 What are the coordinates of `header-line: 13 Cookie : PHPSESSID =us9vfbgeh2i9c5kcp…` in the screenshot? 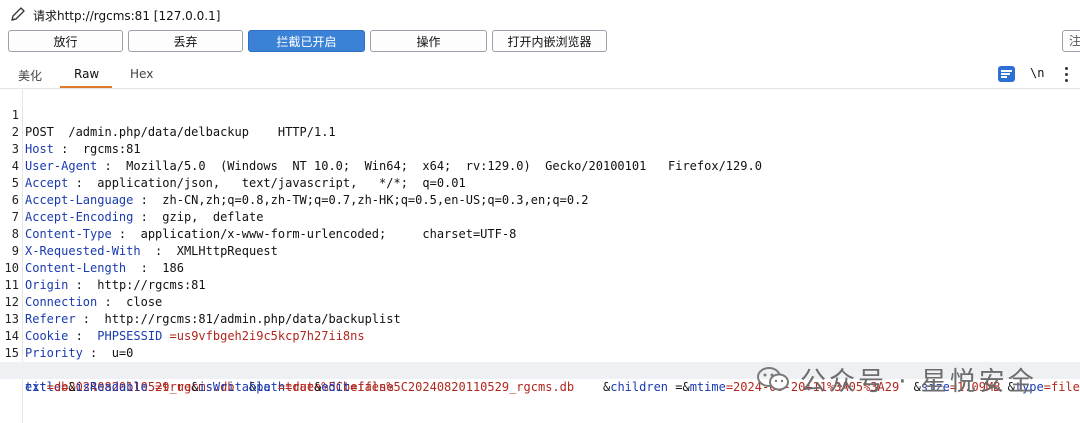 It's located at (540, 318).